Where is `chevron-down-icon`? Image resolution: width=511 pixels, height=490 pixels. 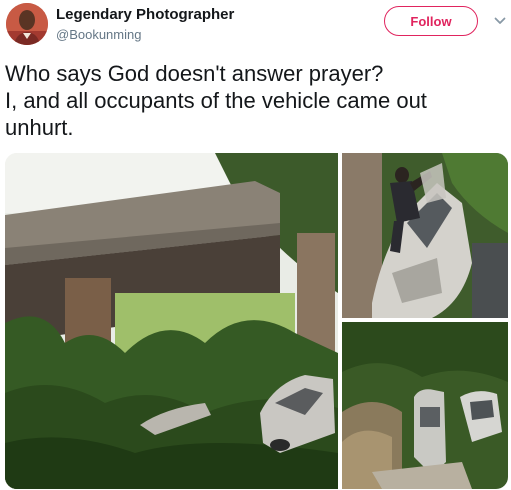 chevron-down-icon is located at coordinates (500, 21).